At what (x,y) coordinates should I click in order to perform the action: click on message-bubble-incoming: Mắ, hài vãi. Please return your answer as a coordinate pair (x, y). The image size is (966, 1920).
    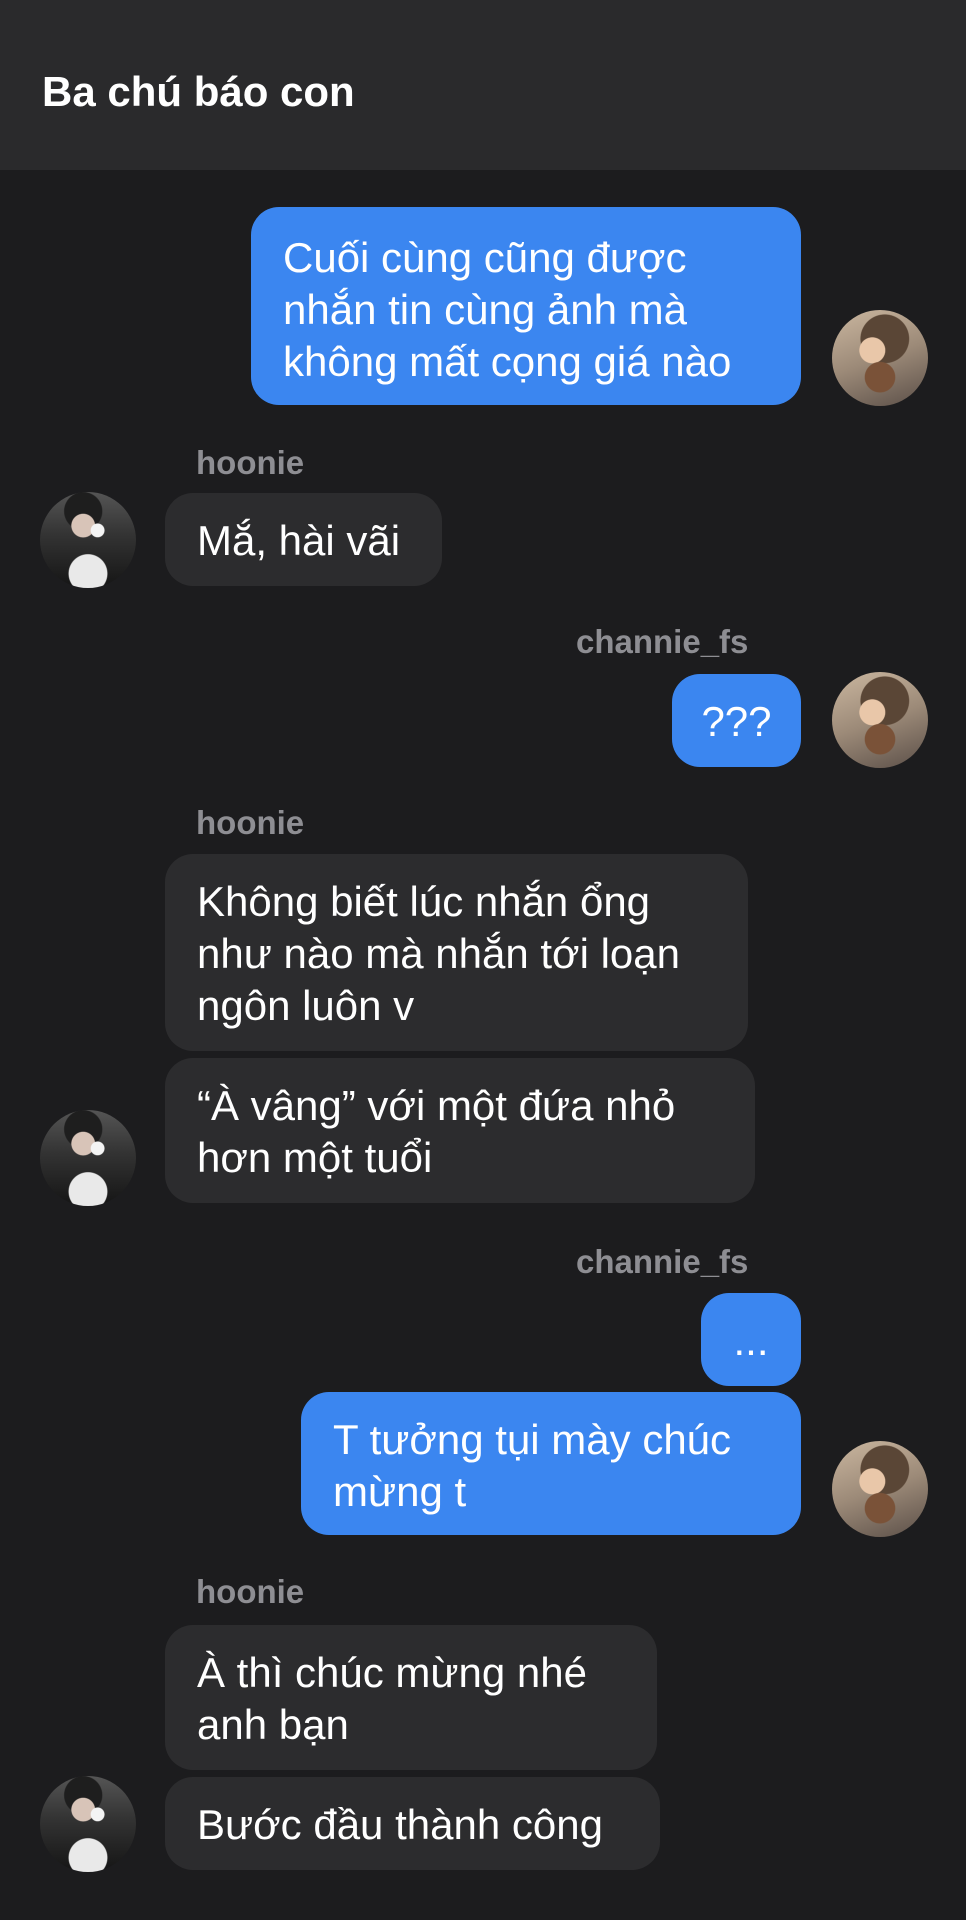
    Looking at the image, I should click on (303, 539).